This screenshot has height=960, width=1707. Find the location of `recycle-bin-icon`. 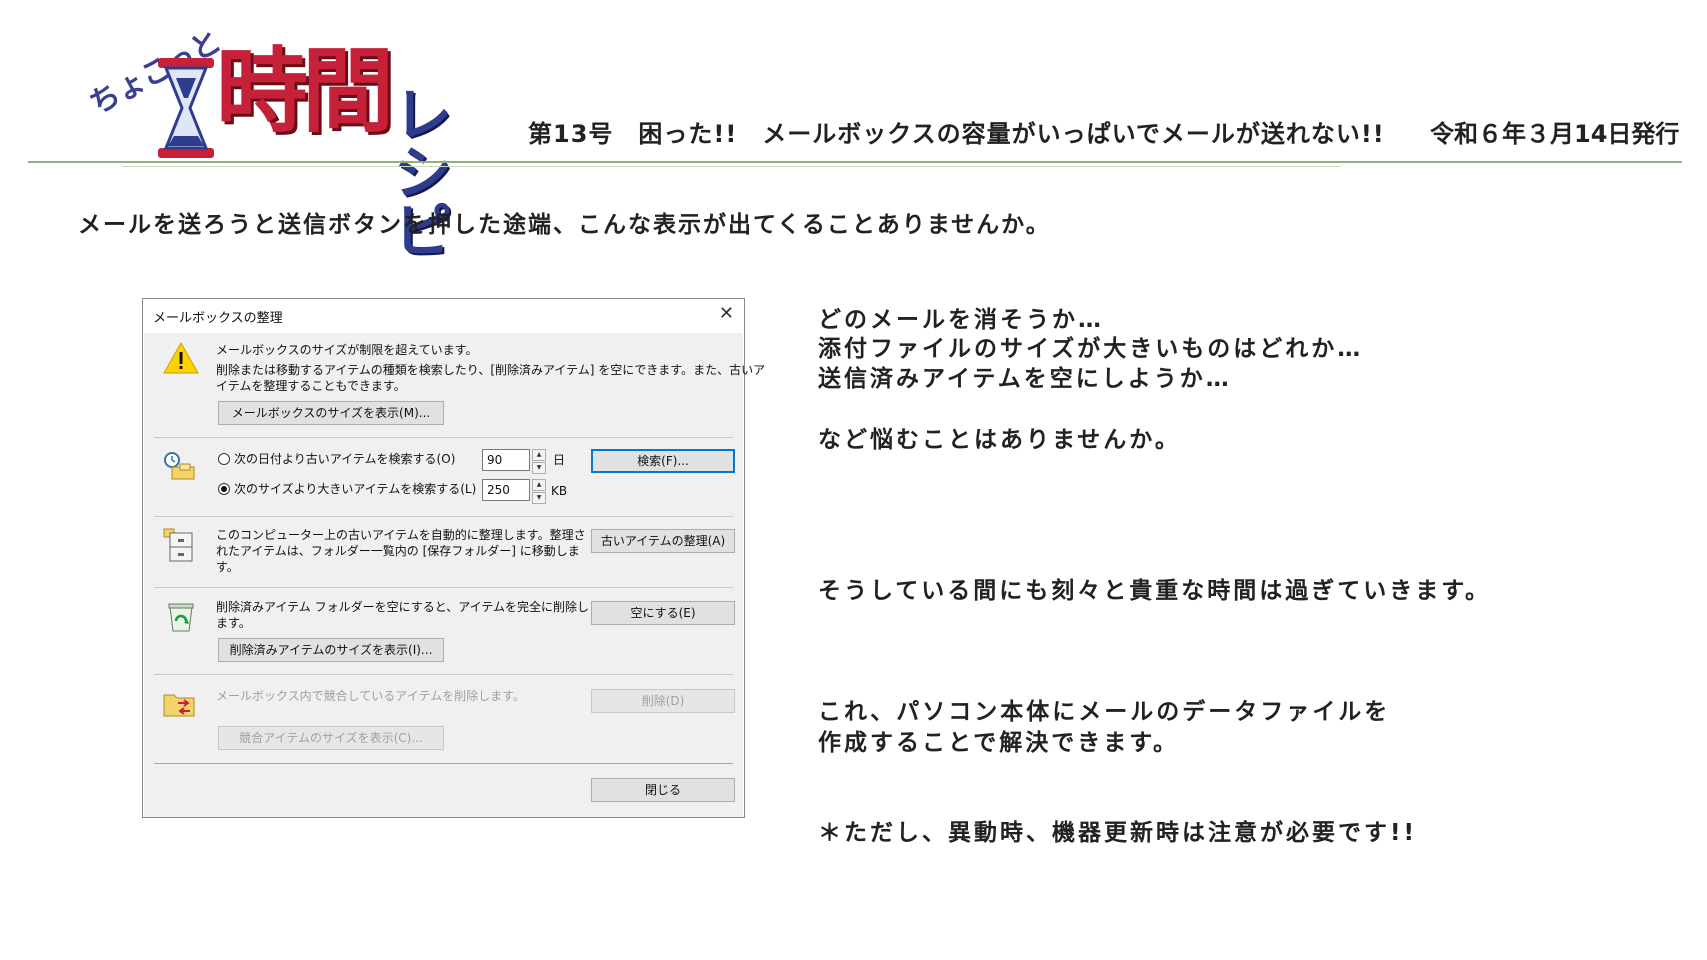

recycle-bin-icon is located at coordinates (181, 617).